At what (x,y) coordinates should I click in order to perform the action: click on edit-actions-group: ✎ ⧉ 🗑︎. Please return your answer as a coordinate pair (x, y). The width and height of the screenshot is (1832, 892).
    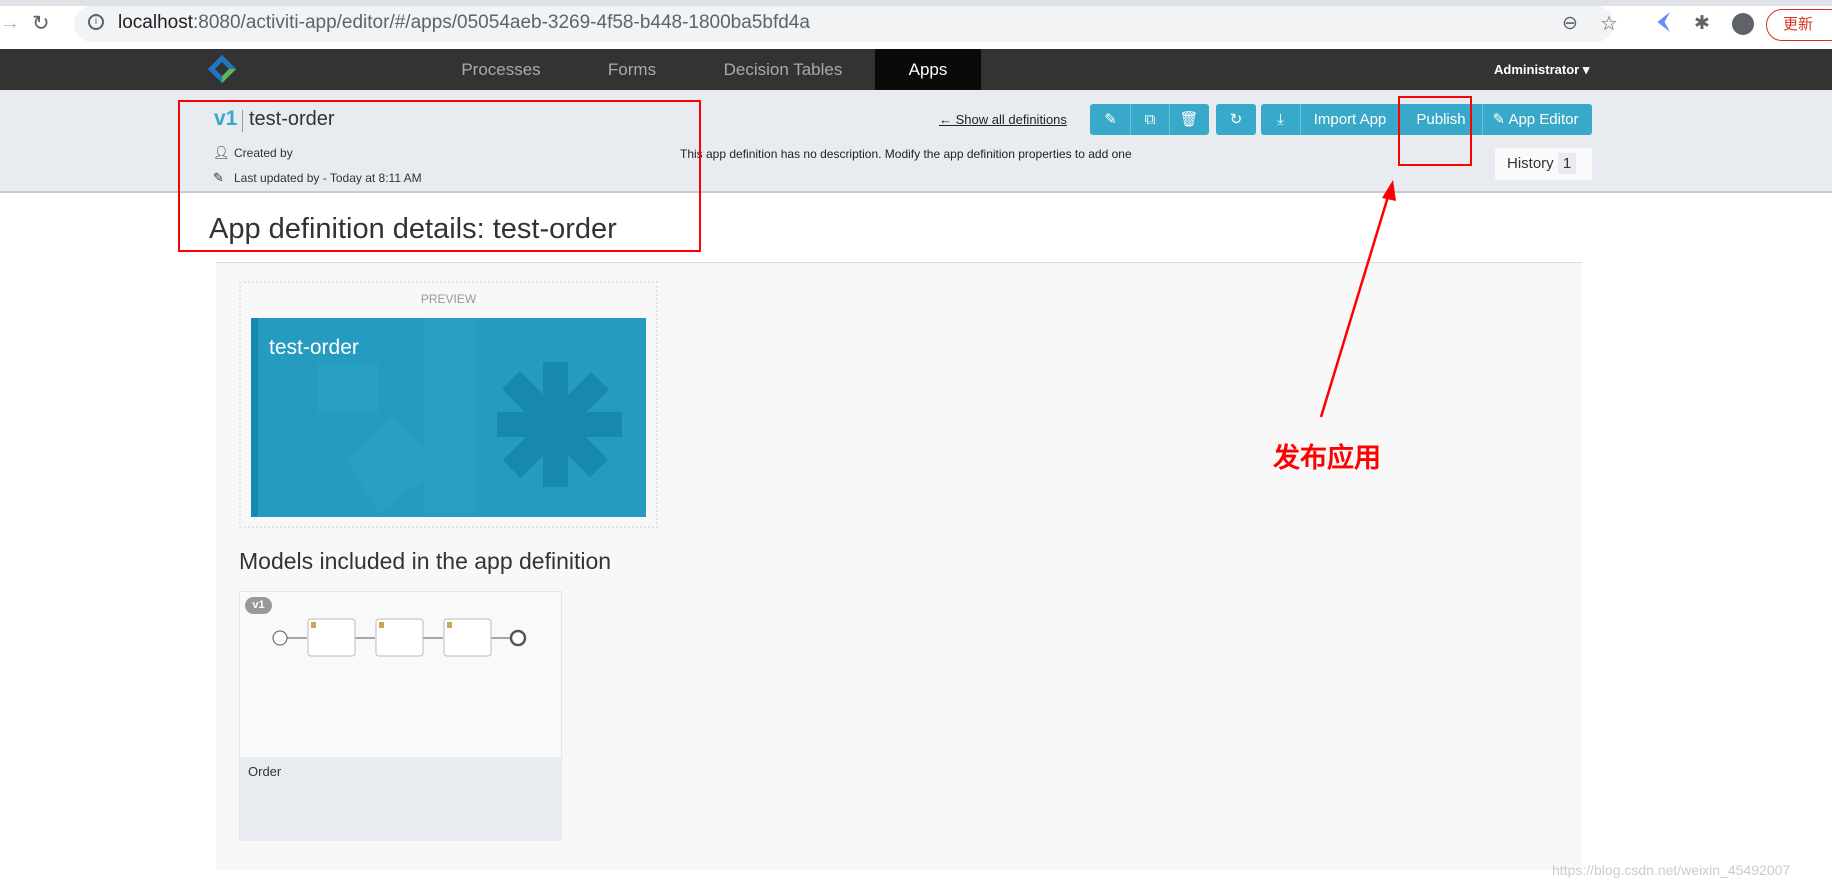
    Looking at the image, I should click on (1149, 119).